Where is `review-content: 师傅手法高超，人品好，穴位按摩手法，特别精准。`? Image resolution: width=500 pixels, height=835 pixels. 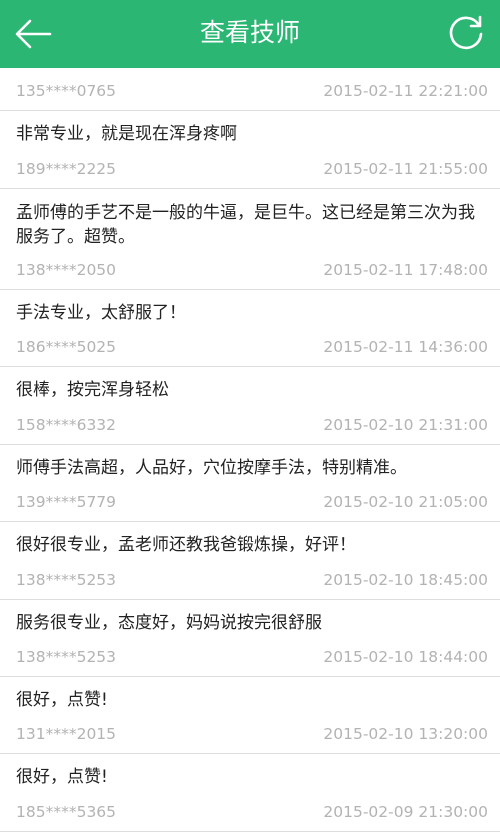
review-content: 师傅手法高超，人品好，穴位按摩手法，特别精准。 is located at coordinates (211, 468).